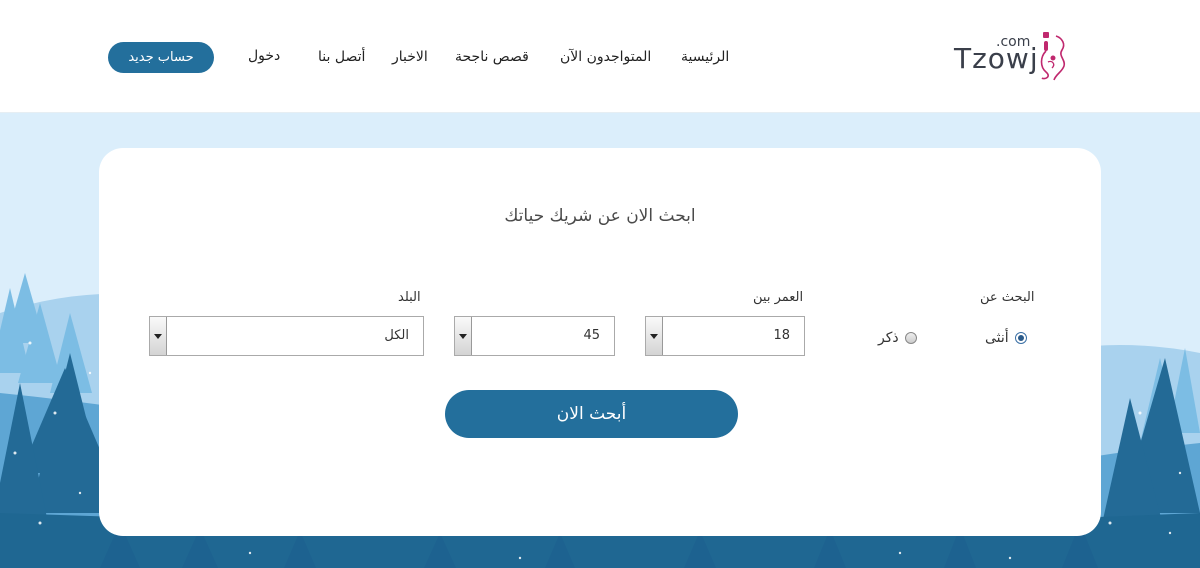 The width and height of the screenshot is (1200, 568). I want to click on country-value: الكل, so click(396, 335).